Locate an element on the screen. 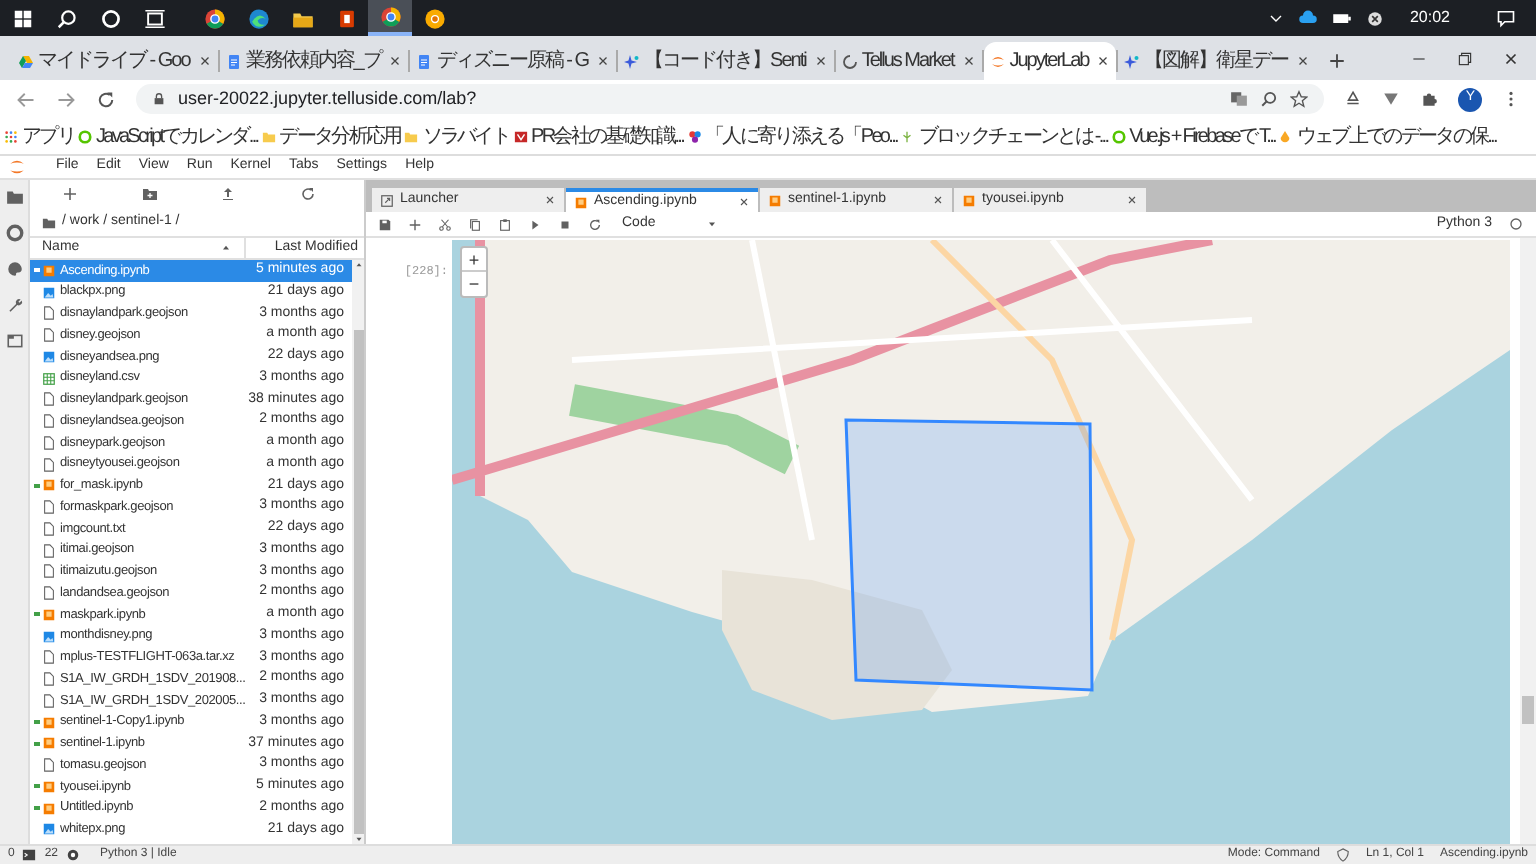 The image size is (1536, 864). bookmark-link: データ分析応用 is located at coordinates (340, 136).